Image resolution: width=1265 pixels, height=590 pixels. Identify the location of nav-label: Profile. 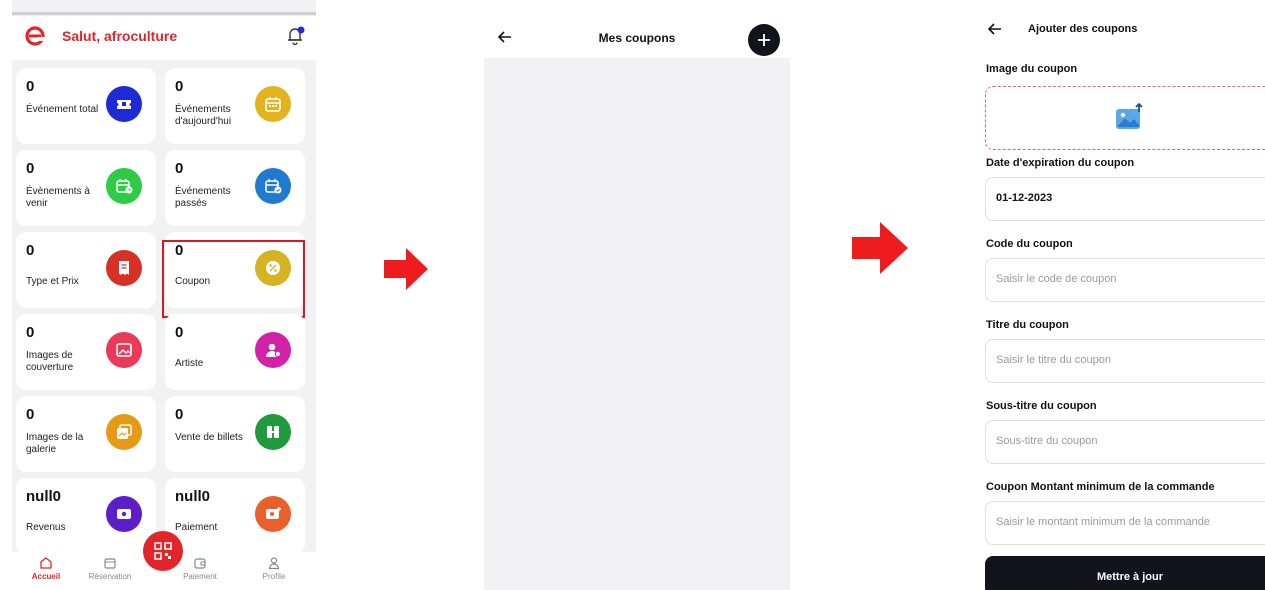
(274, 576).